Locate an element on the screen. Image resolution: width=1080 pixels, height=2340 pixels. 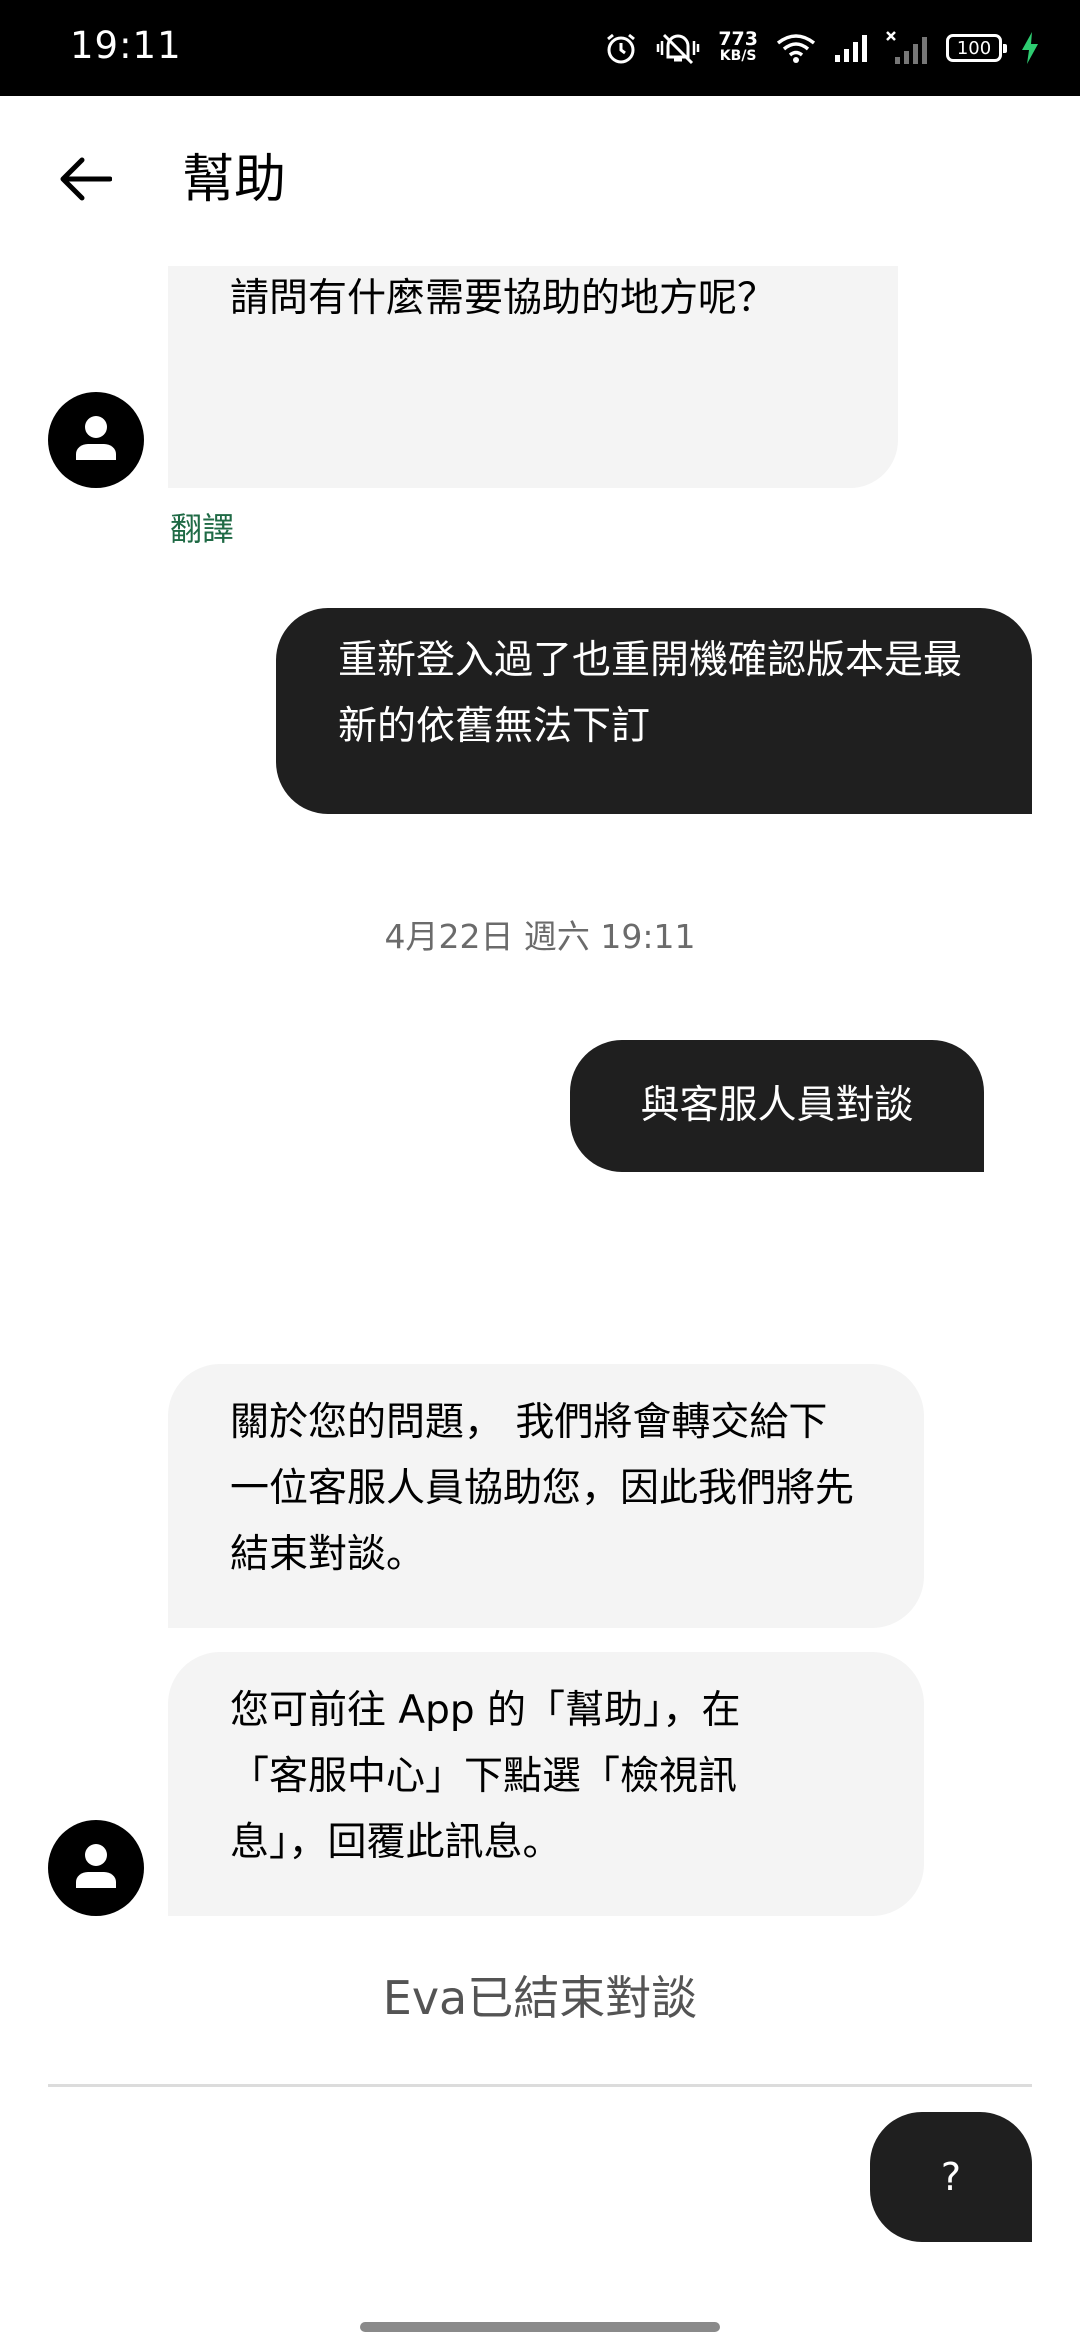
signal-no-service-icon is located at coordinates (907, 48).